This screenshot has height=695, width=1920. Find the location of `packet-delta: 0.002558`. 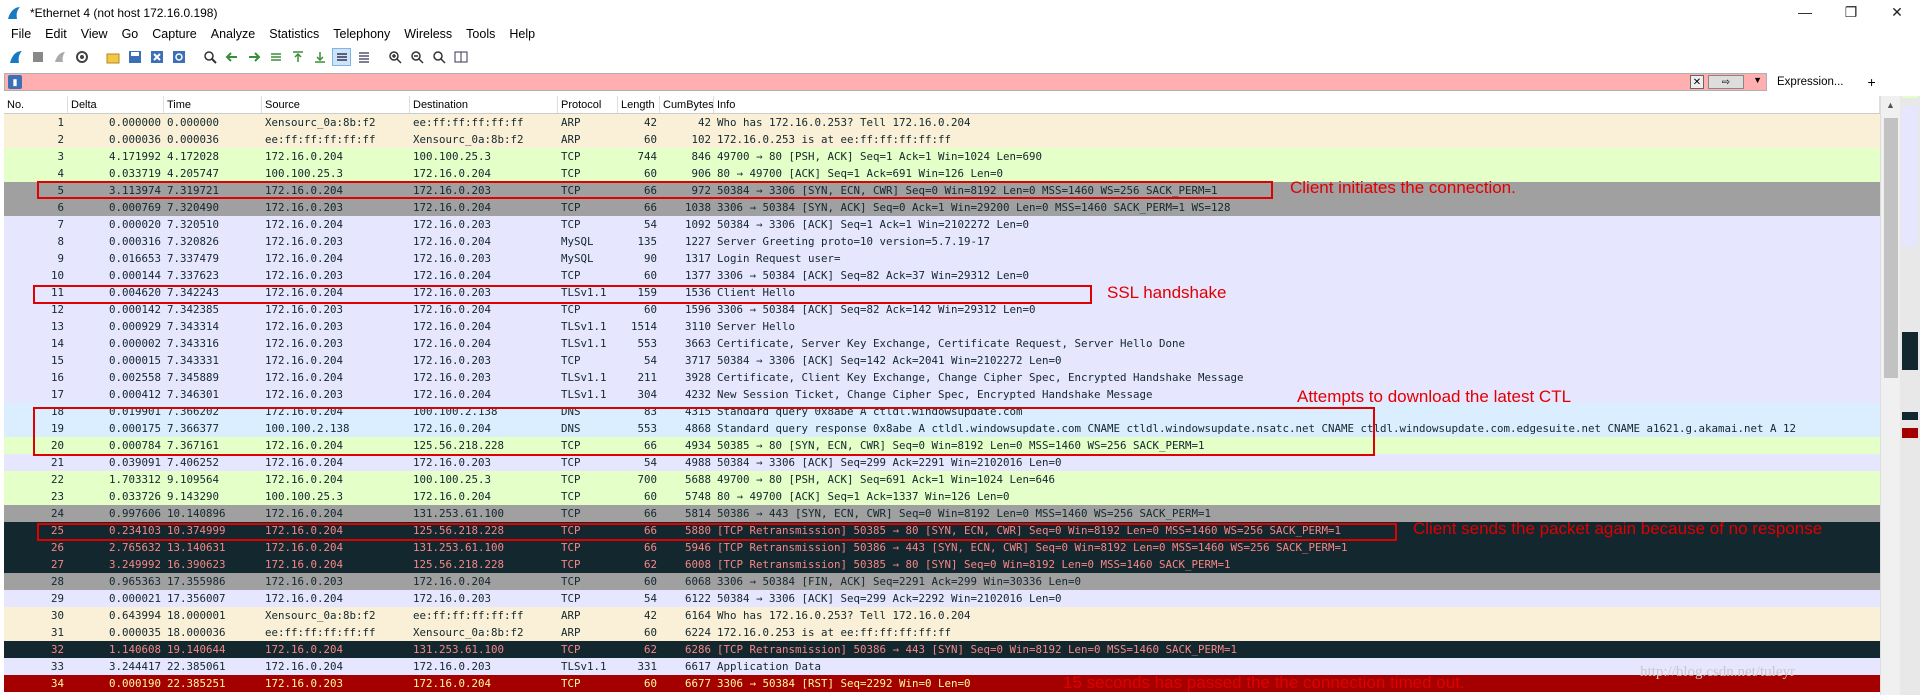

packet-delta: 0.002558 is located at coordinates (134, 377).